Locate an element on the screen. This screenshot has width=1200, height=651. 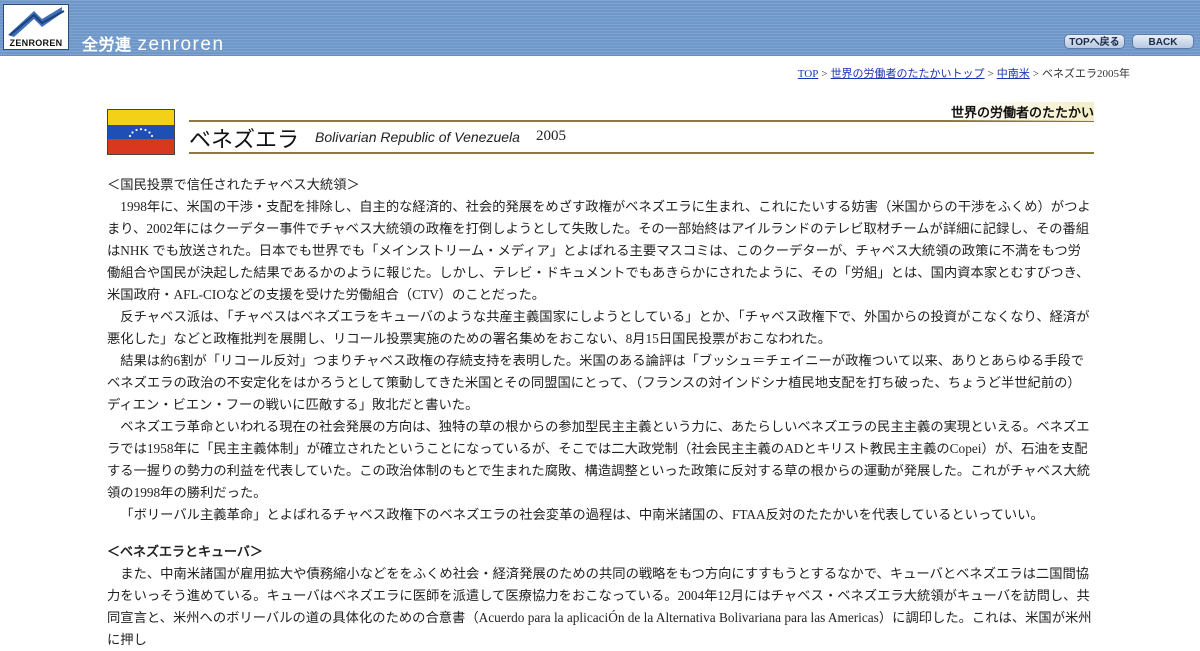
top-button: TOPへ戻る is located at coordinates (1094, 41).